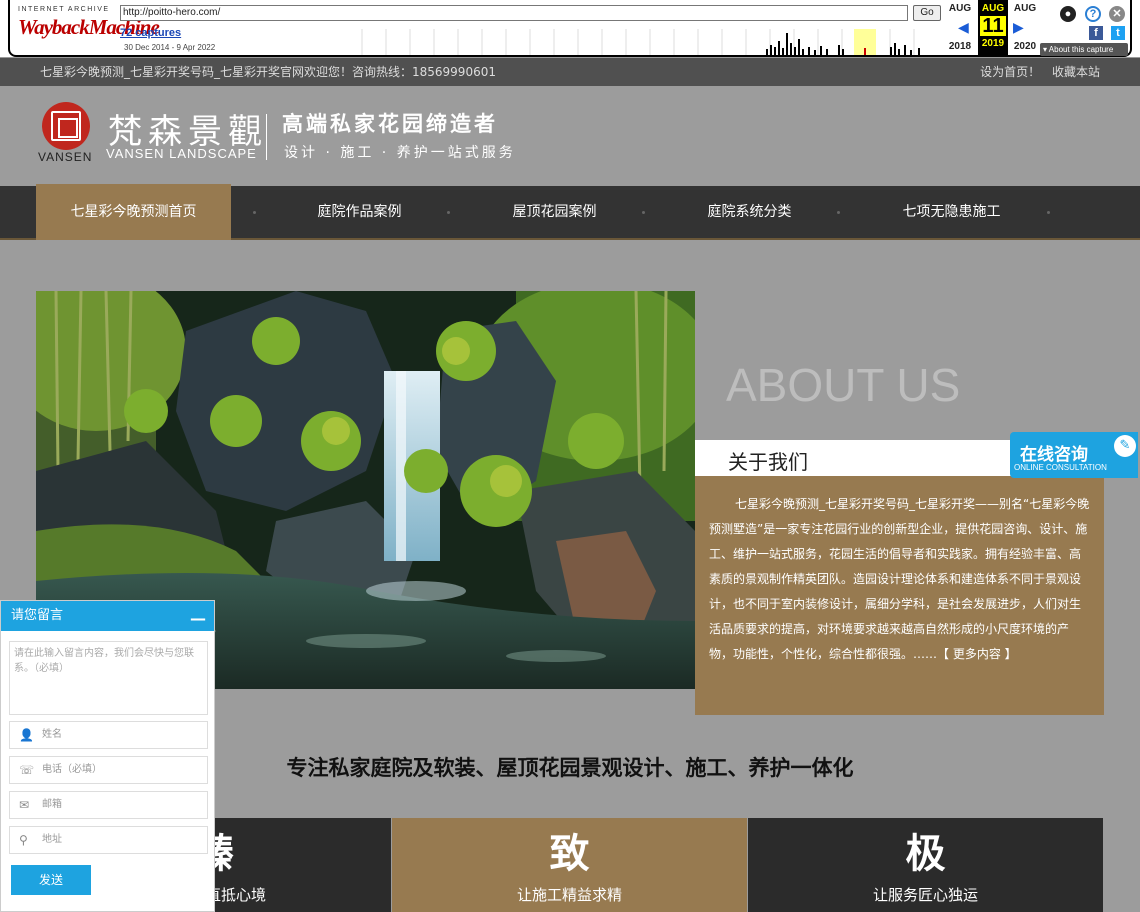 This screenshot has width=1140, height=912. What do you see at coordinates (52, 839) in the screenshot?
I see `address-placeholder: 地址` at bounding box center [52, 839].